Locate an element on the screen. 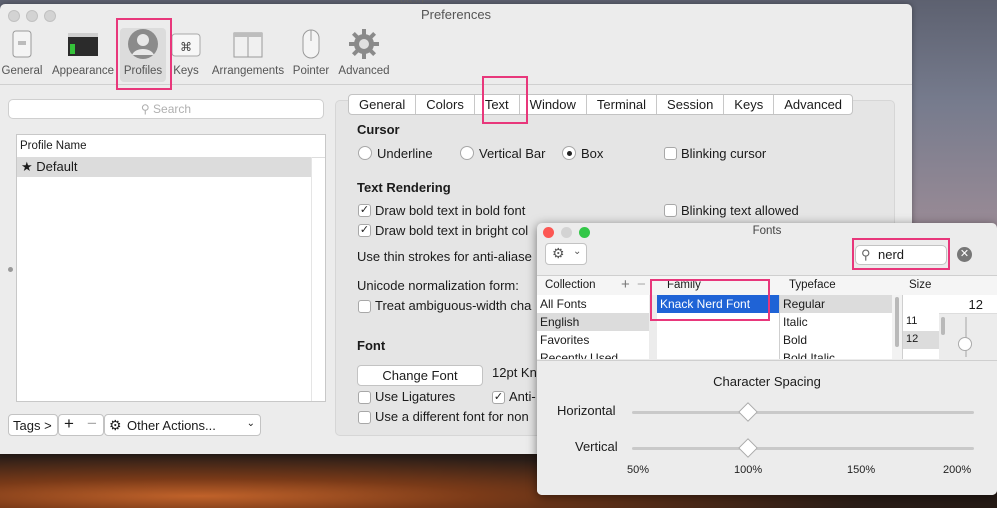 The height and width of the screenshot is (508, 997). fonts-action-menu: ⚙ ⌄ is located at coordinates (566, 254).